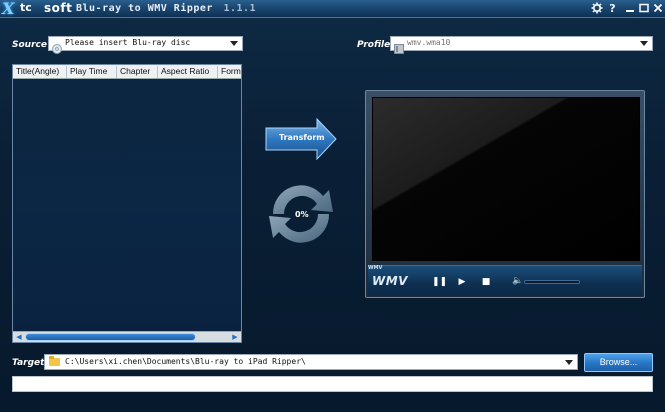 The image size is (665, 412). Describe the element at coordinates (92, 72) in the screenshot. I see `column-header: Play Time` at that location.